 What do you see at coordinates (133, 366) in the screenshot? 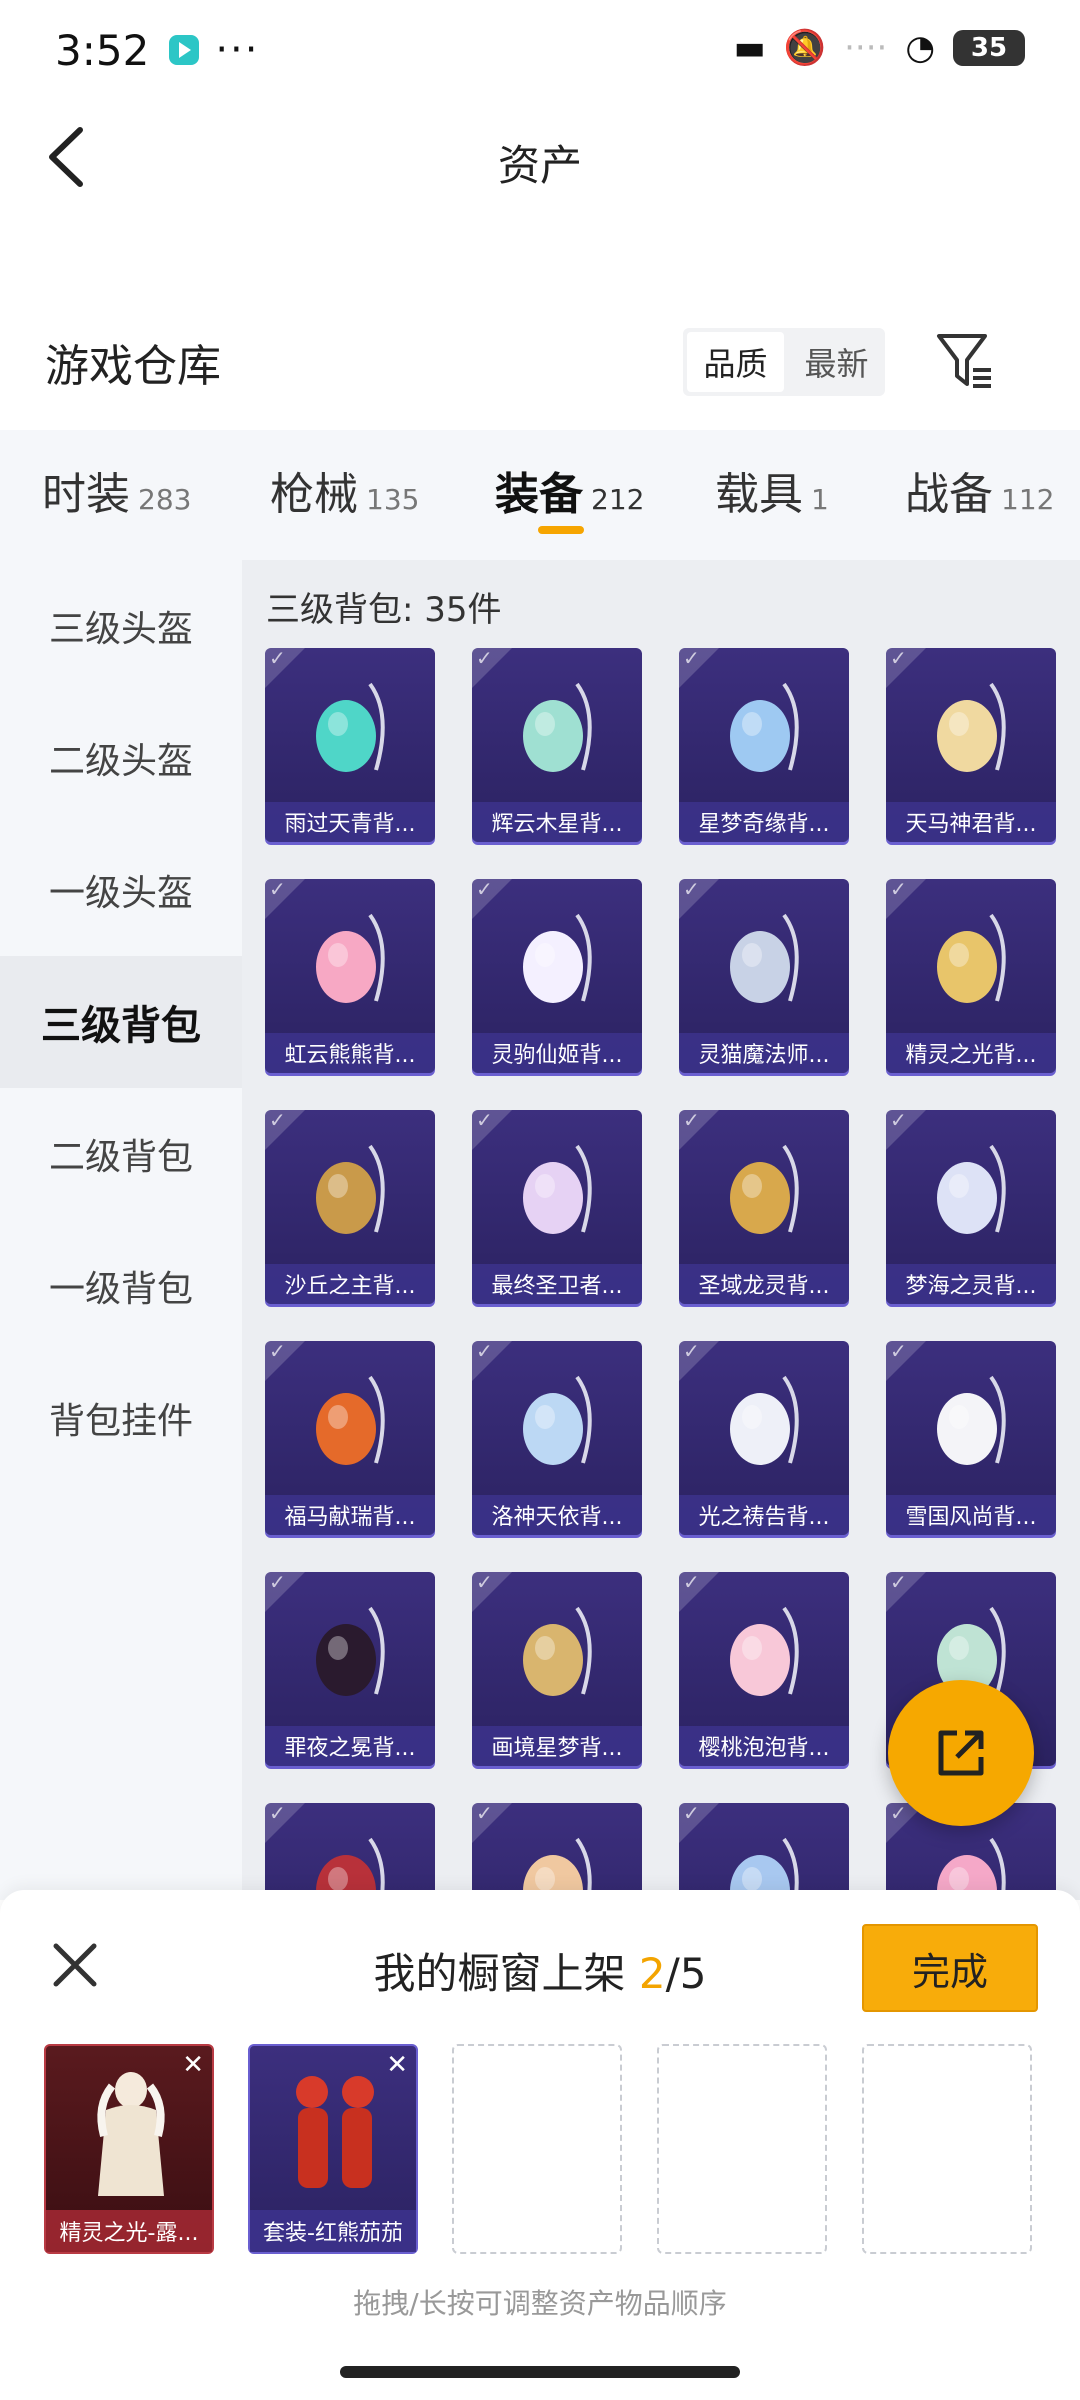
I see `warehouse-title: 游戏仓库` at bounding box center [133, 366].